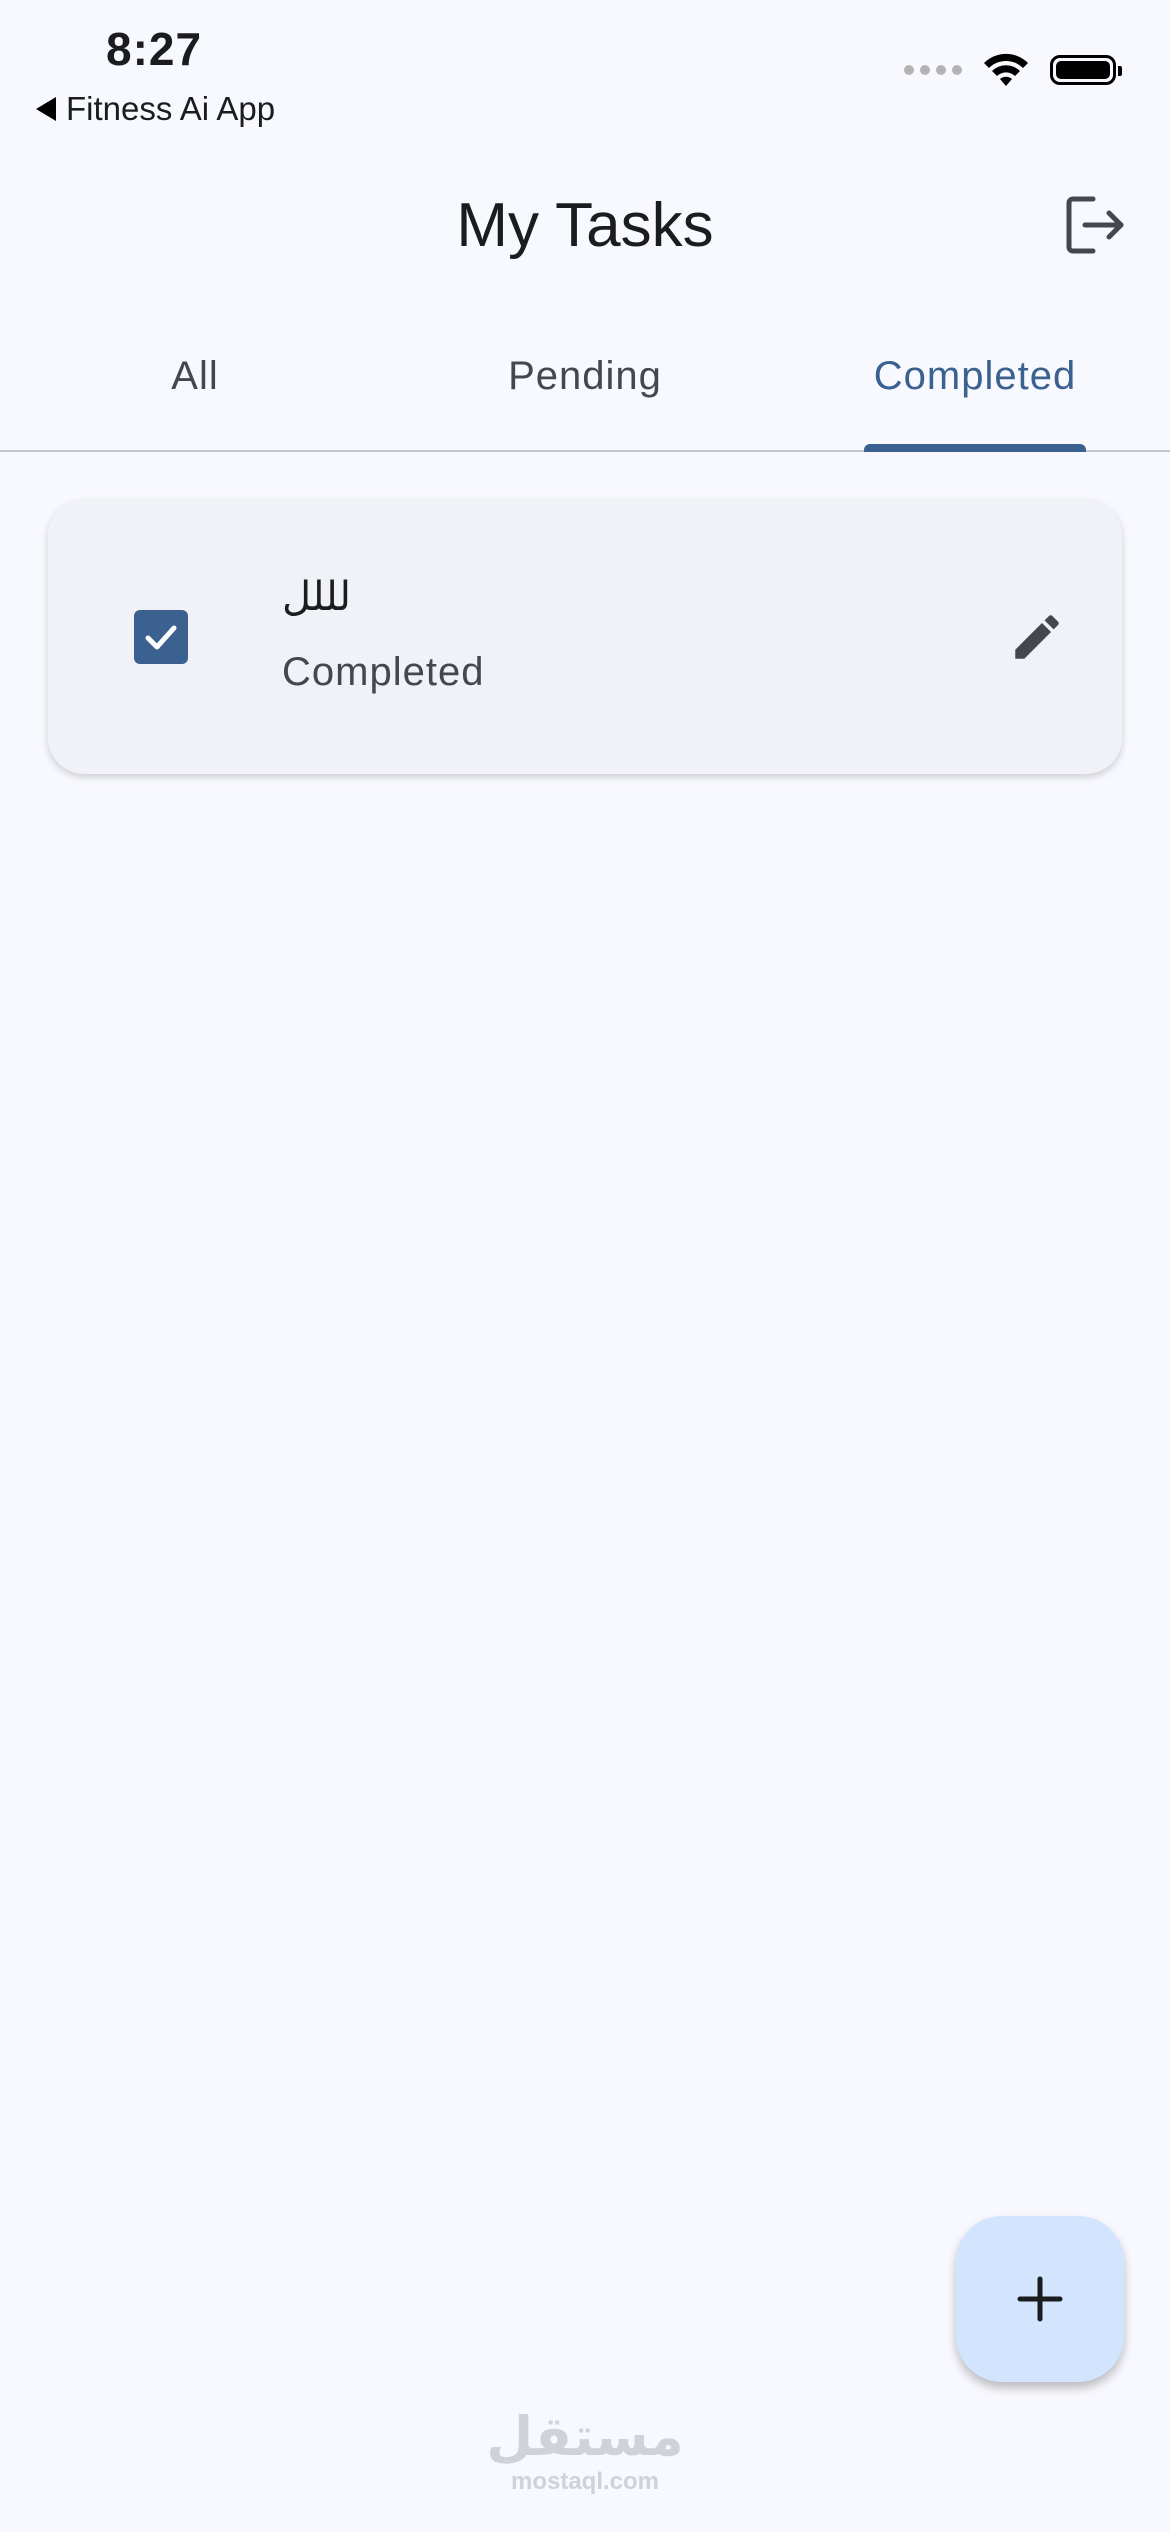  What do you see at coordinates (585, 2481) in the screenshot?
I see `watermark-latin: mostaql.com` at bounding box center [585, 2481].